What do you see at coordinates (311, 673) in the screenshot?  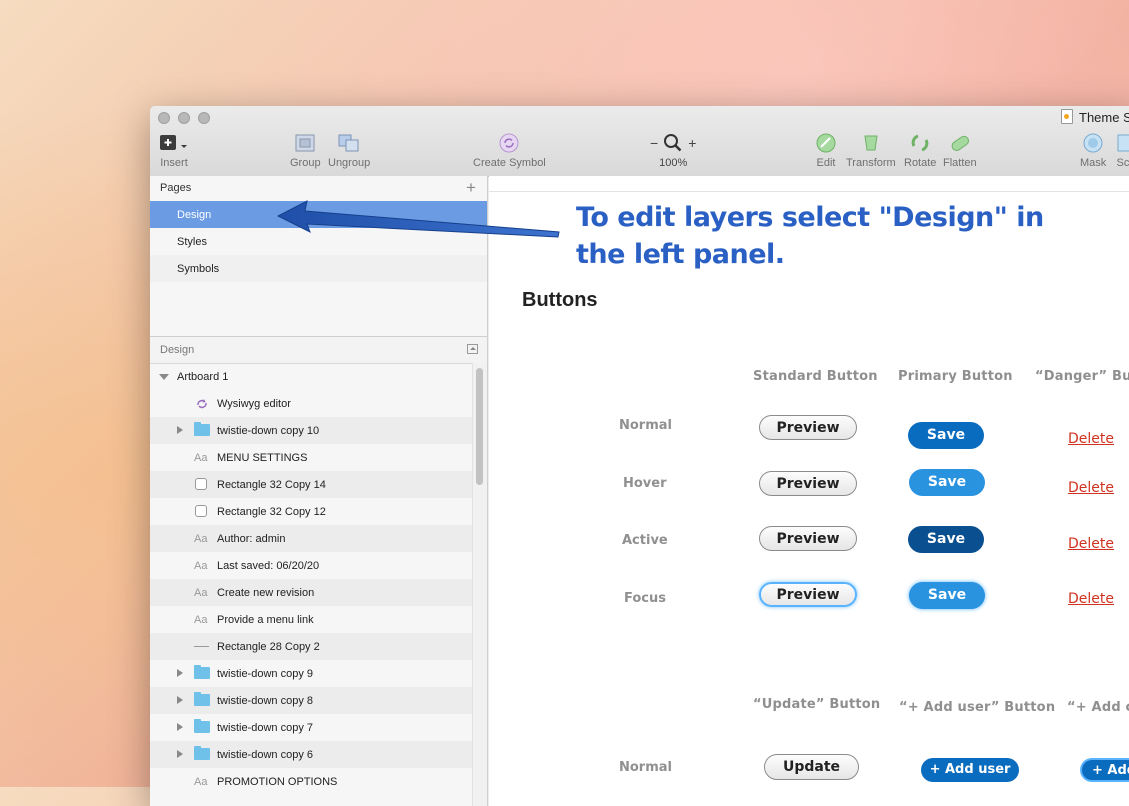 I see `layer-item: twistie-down copy 9` at bounding box center [311, 673].